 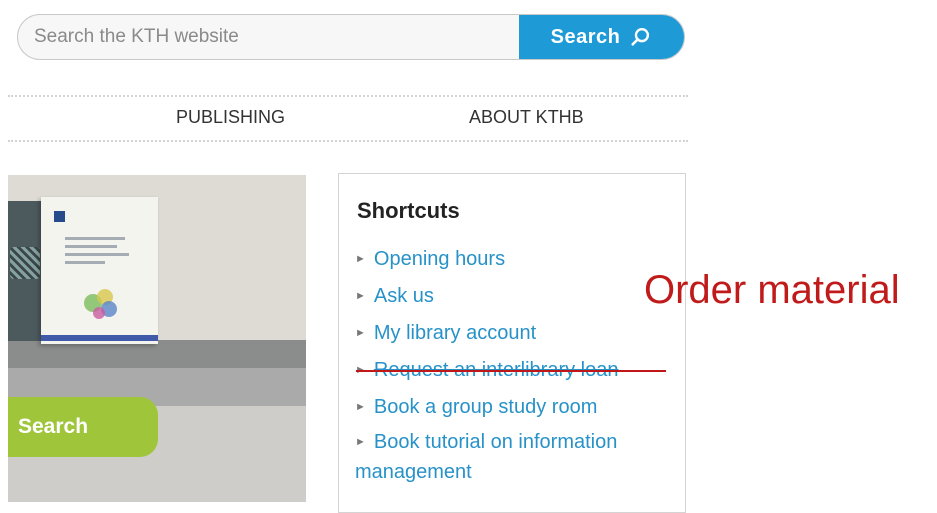 What do you see at coordinates (99, 270) in the screenshot?
I see `book-cover` at bounding box center [99, 270].